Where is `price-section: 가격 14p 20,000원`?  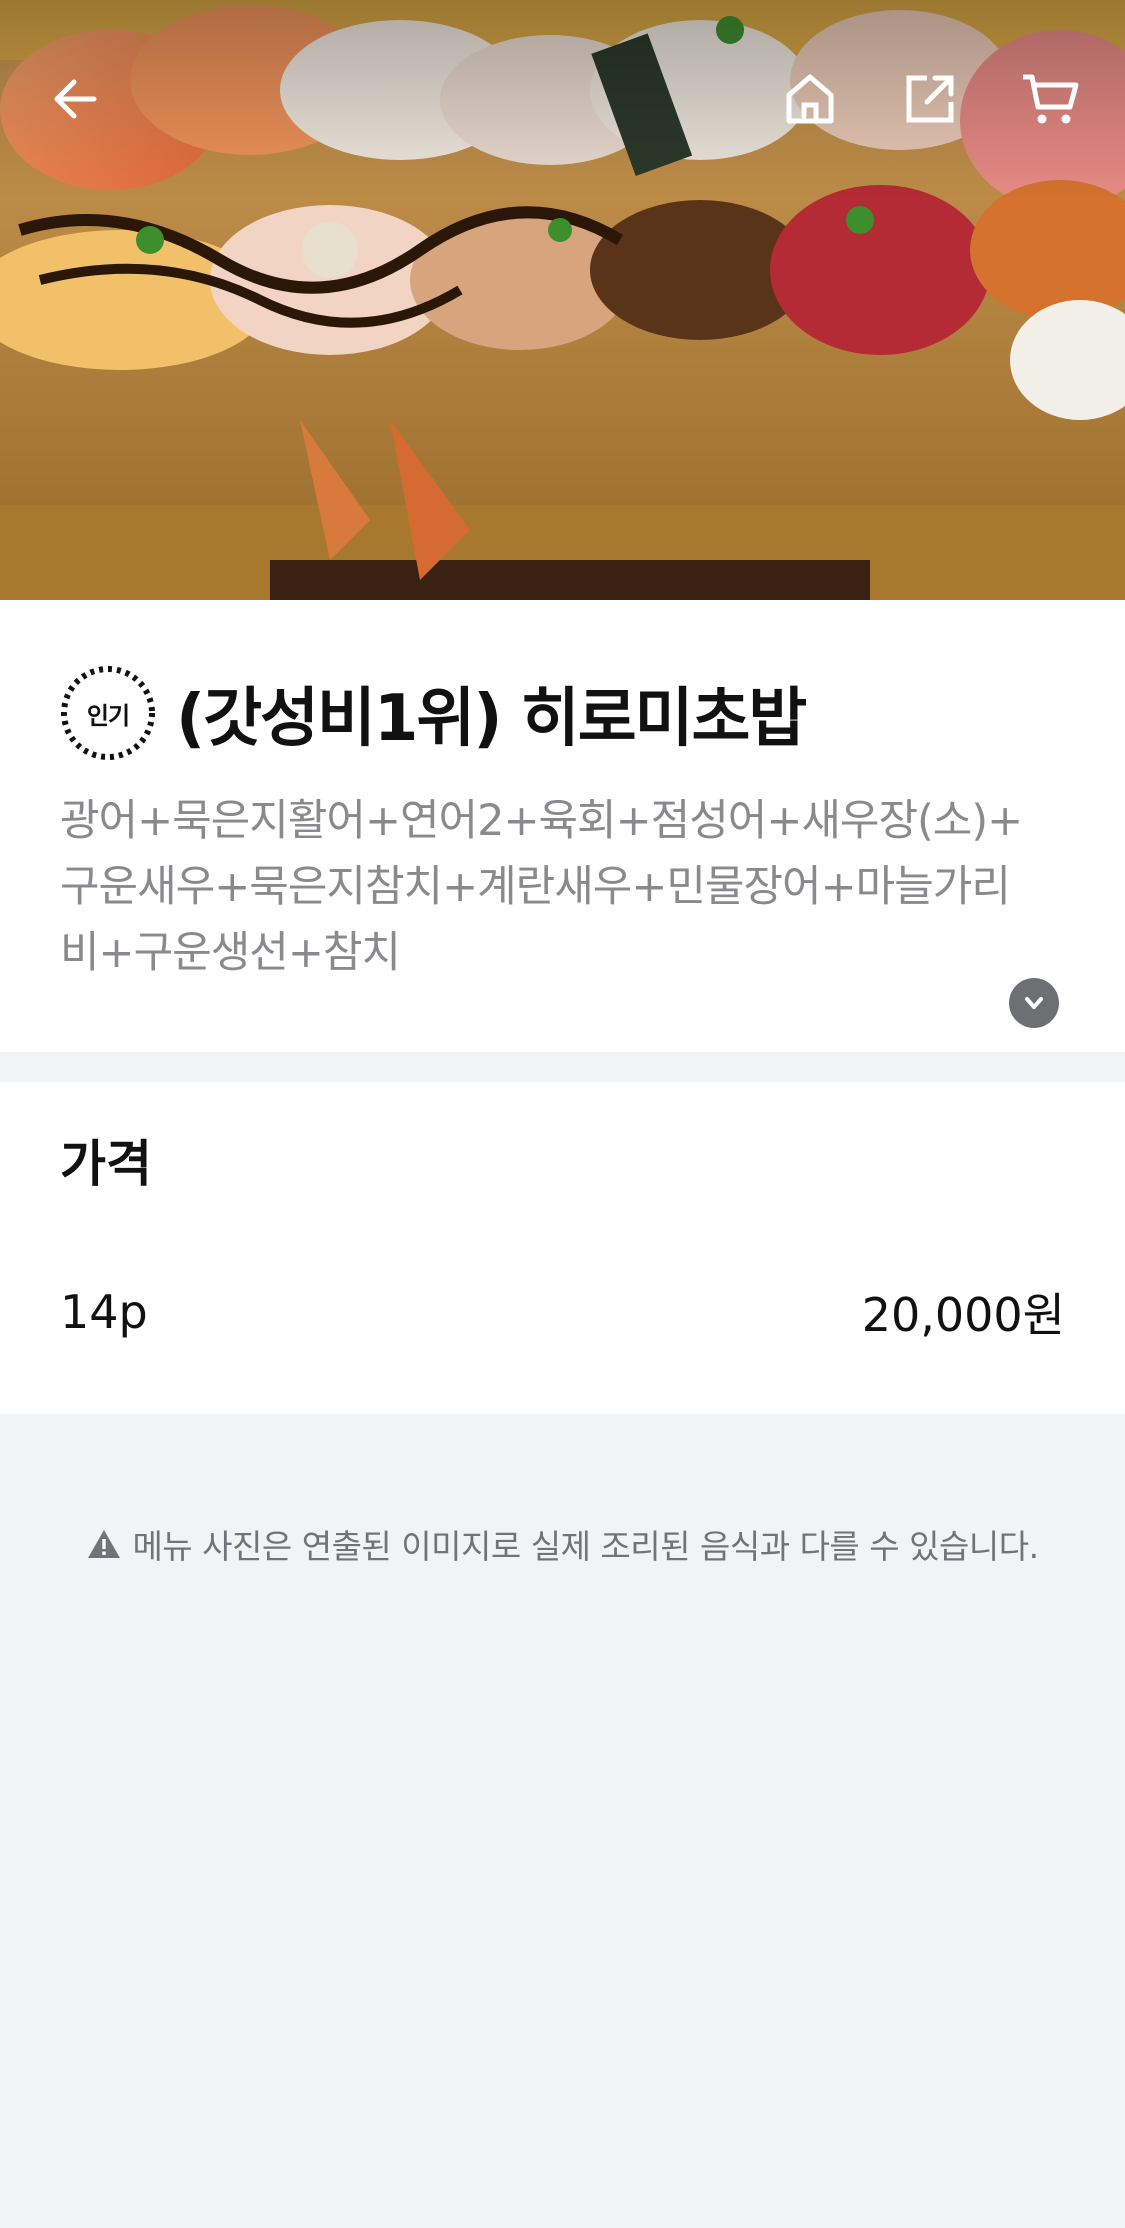
price-section: 가격 14p 20,000원 is located at coordinates (562, 1248).